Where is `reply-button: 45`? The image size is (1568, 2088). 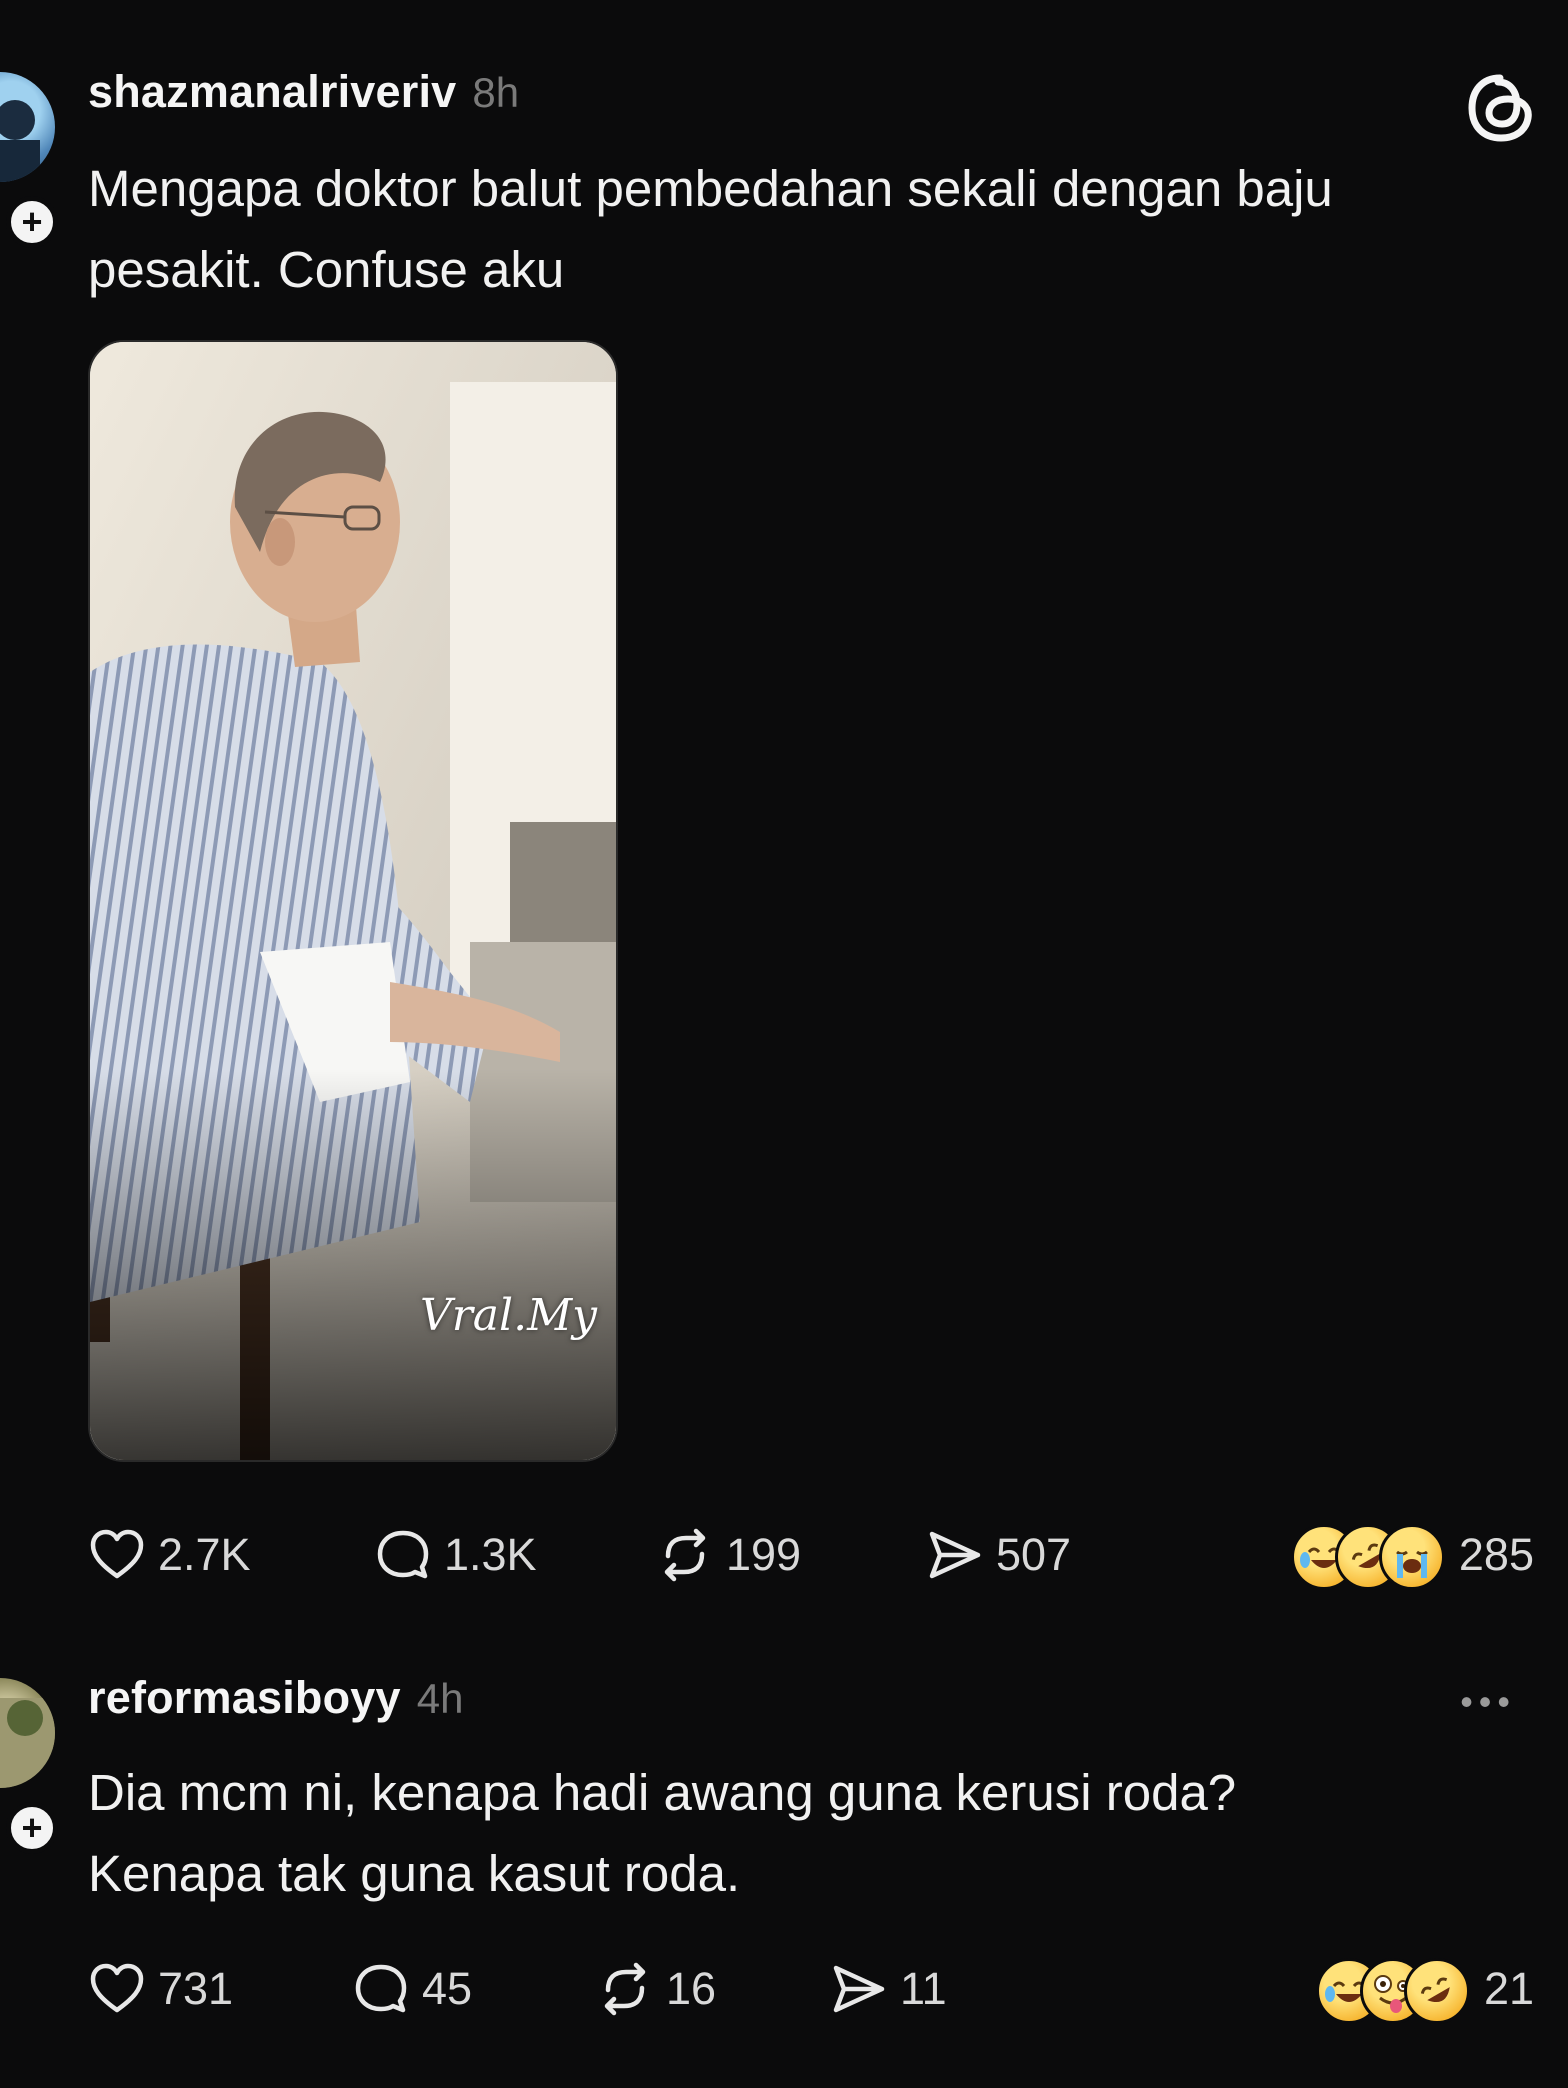
reply-button: 45 is located at coordinates (412, 1989).